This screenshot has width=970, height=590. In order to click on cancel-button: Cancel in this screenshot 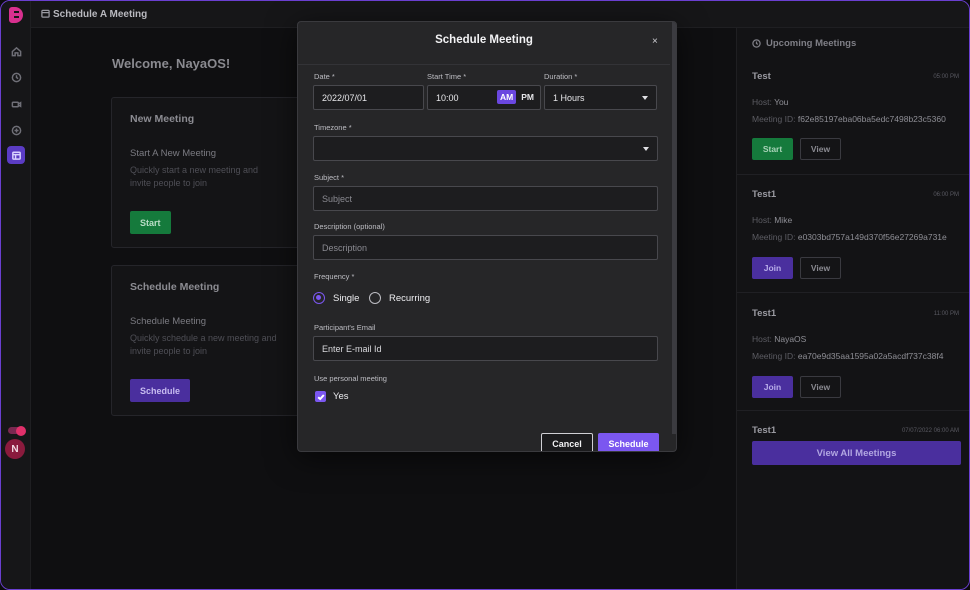, I will do `click(567, 442)`.